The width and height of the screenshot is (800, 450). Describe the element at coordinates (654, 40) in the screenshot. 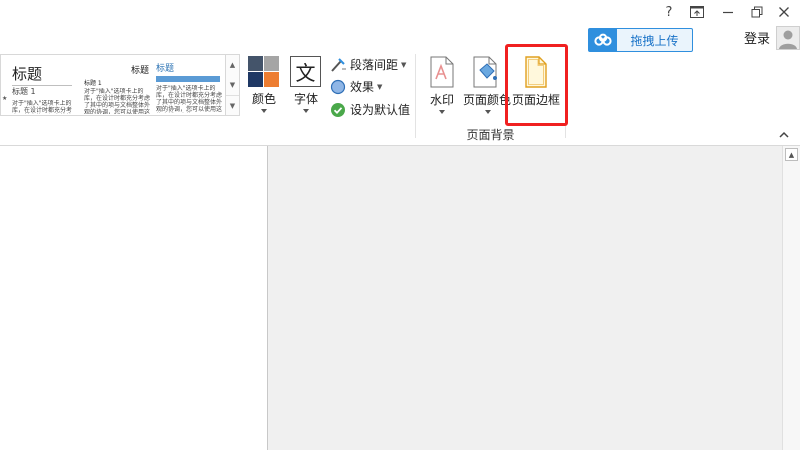

I see `drag-upload-label: 拖拽上传` at that location.